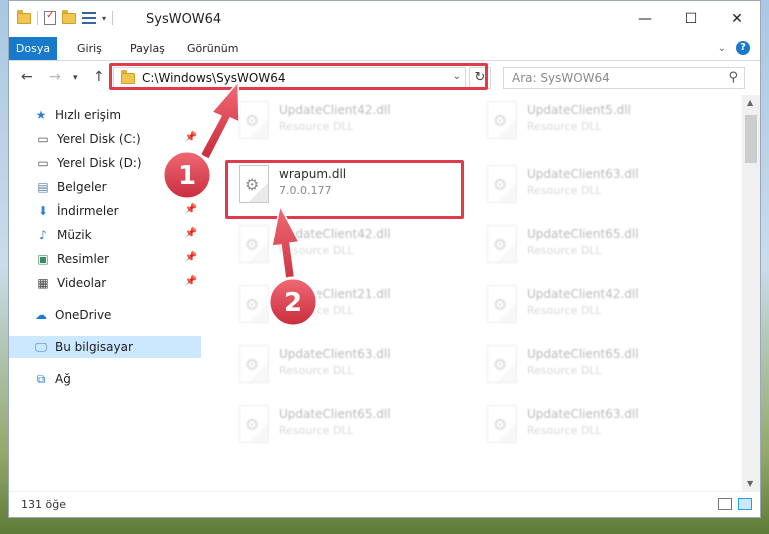 The image size is (769, 534). Describe the element at coordinates (384, 49) in the screenshot. I see `ribbon: Dosya Giriş Paylaş Görünüm ⌄ ?` at that location.